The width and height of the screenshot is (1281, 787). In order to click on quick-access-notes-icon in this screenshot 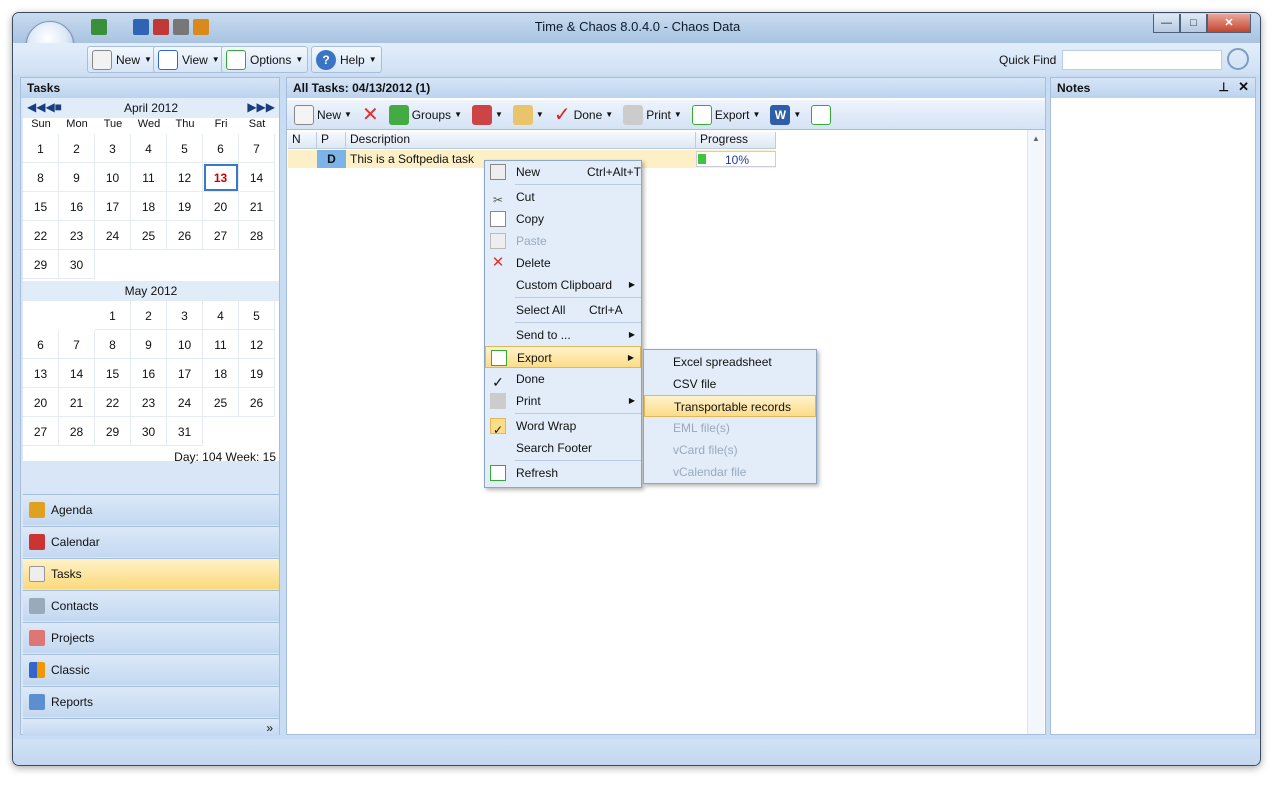, I will do `click(181, 27)`.